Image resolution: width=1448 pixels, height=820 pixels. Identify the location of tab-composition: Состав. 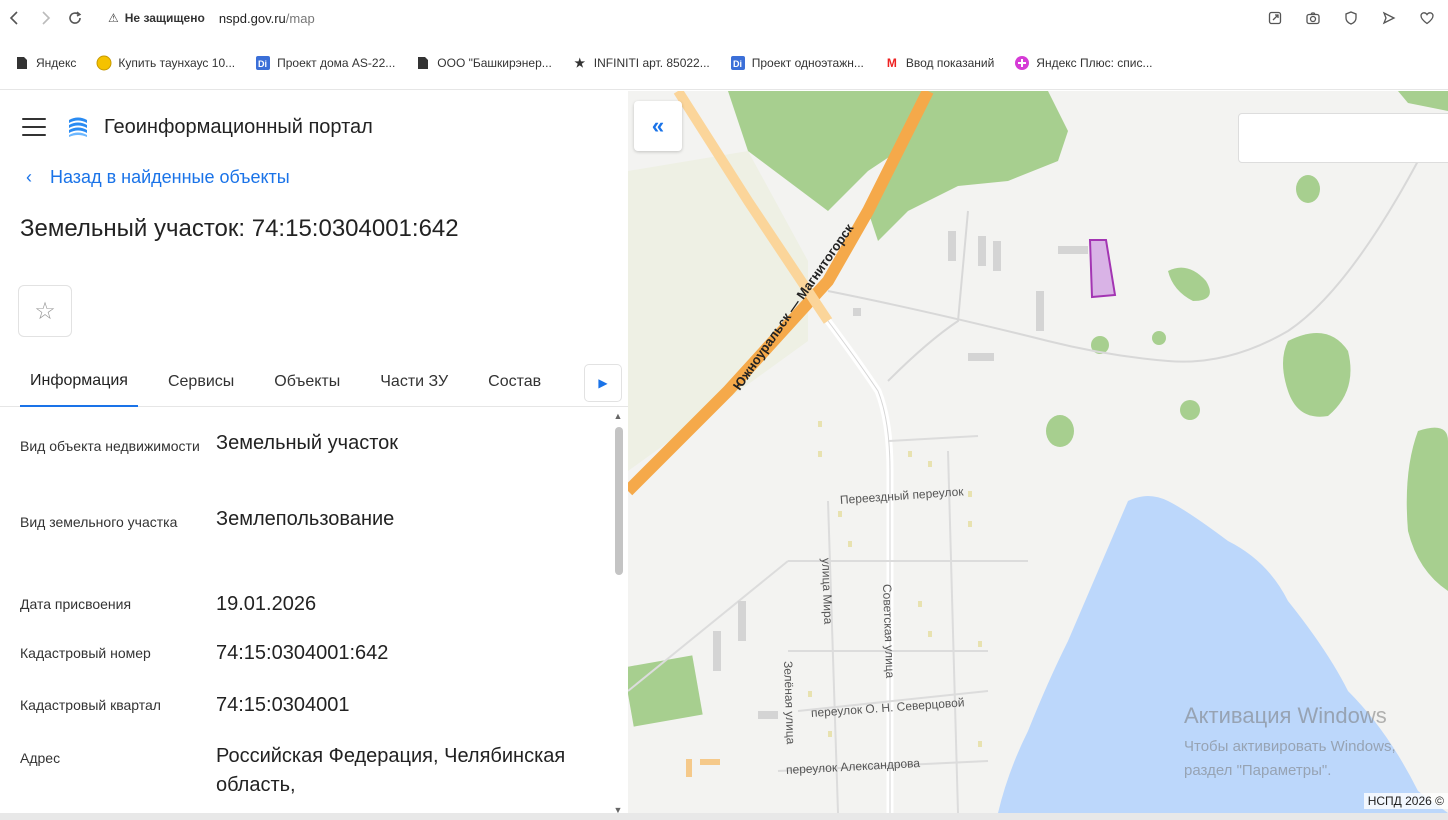
(514, 382).